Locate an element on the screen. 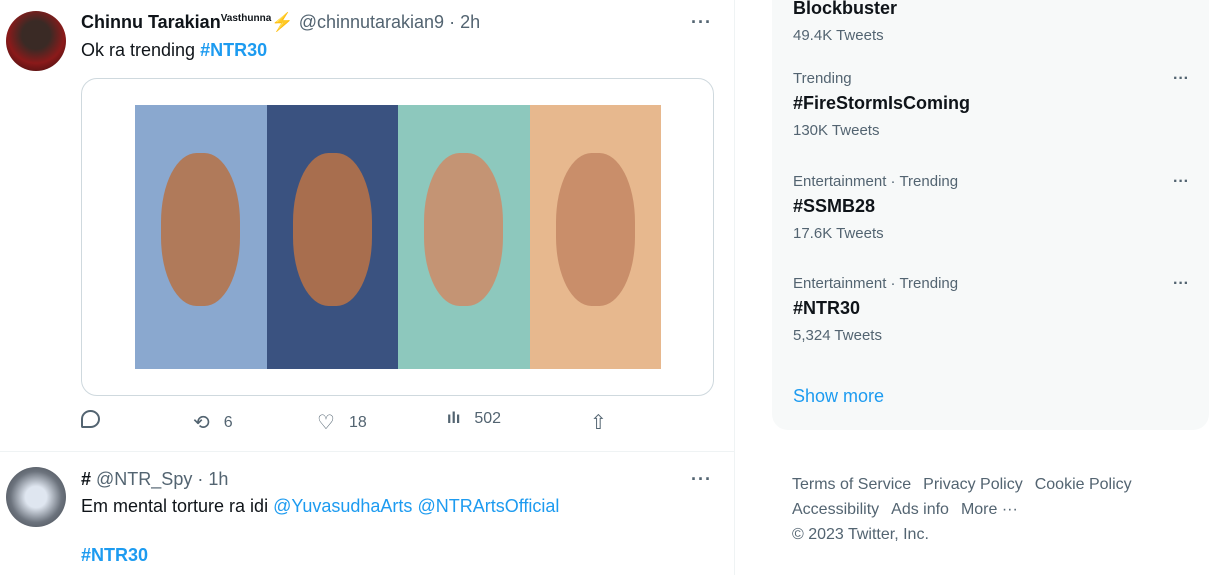 This screenshot has height=575, width=1209. mention-link: @NTRArtsOfficial is located at coordinates (488, 506).